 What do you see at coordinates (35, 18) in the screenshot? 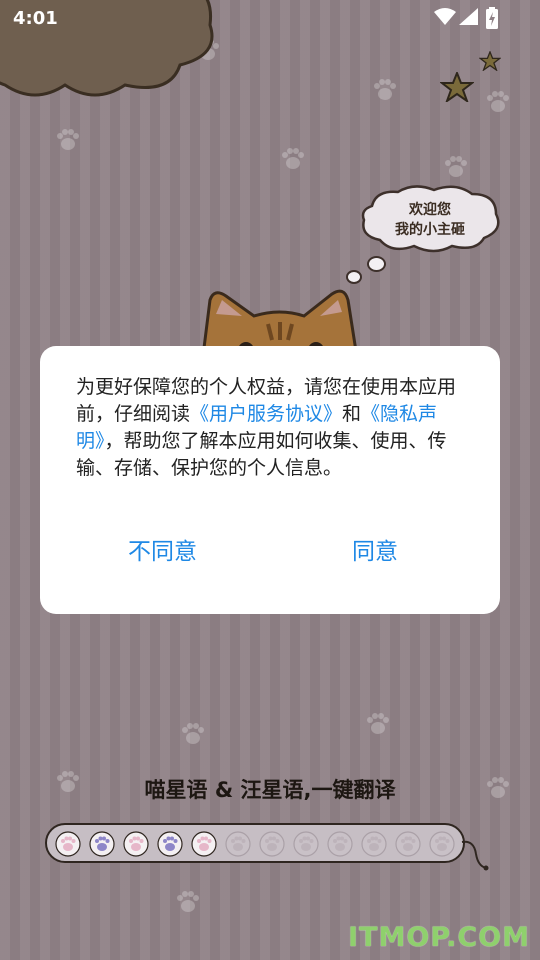
I see `status-time: 4:01` at bounding box center [35, 18].